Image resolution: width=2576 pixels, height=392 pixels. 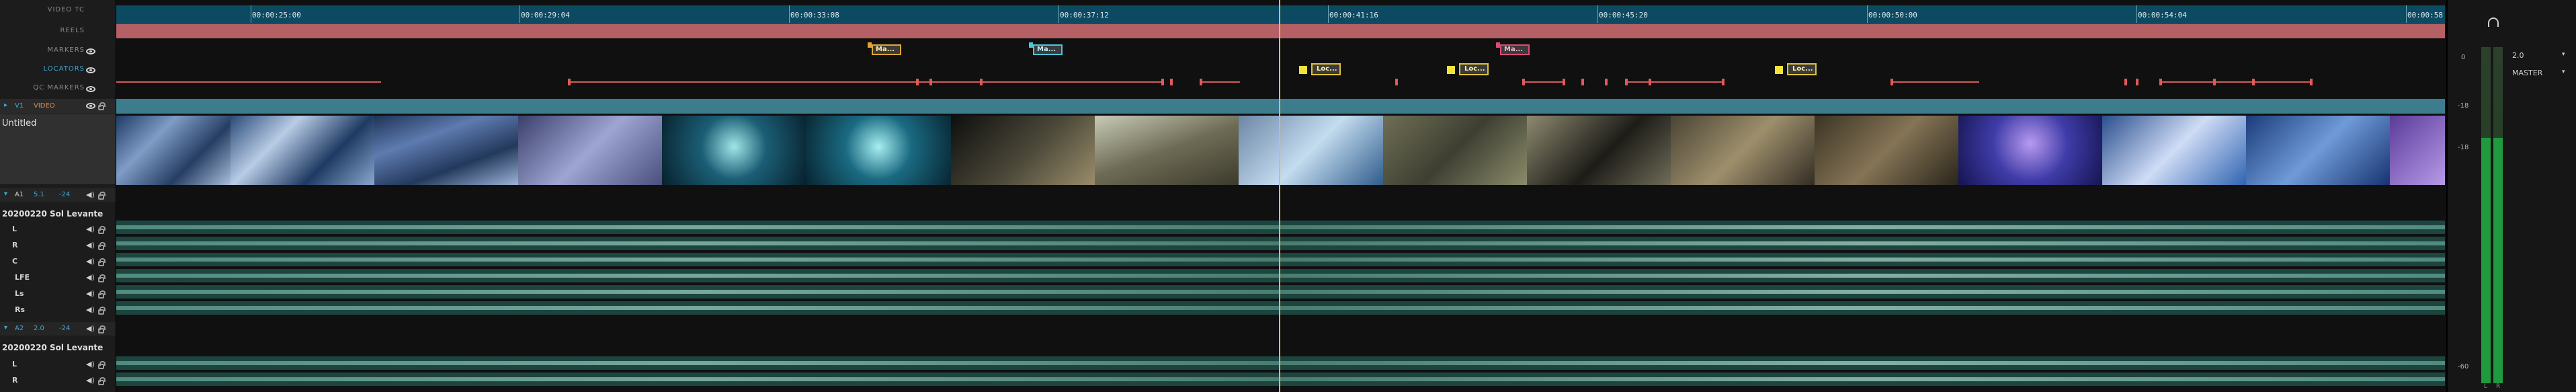 I want to click on timecode-label: 00:00:41:16, so click(x=1353, y=15).